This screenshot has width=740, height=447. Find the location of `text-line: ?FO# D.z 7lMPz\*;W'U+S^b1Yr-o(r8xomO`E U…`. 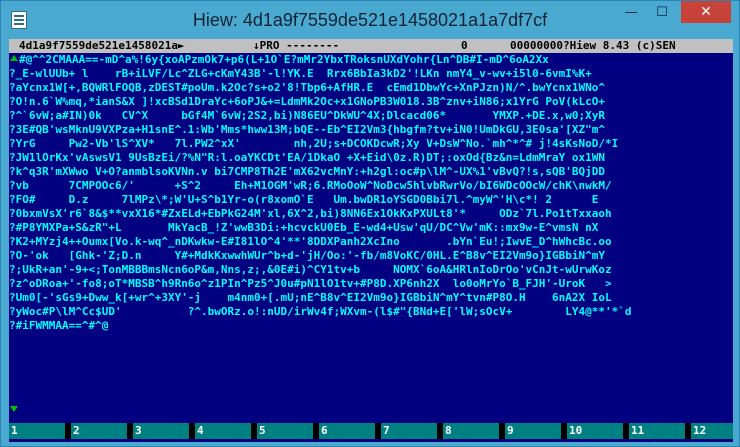

text-line: ?FO# D.z 7lMPz\*;W'U+S^b1Yr-o(r8xomO`E U… is located at coordinates (304, 199).